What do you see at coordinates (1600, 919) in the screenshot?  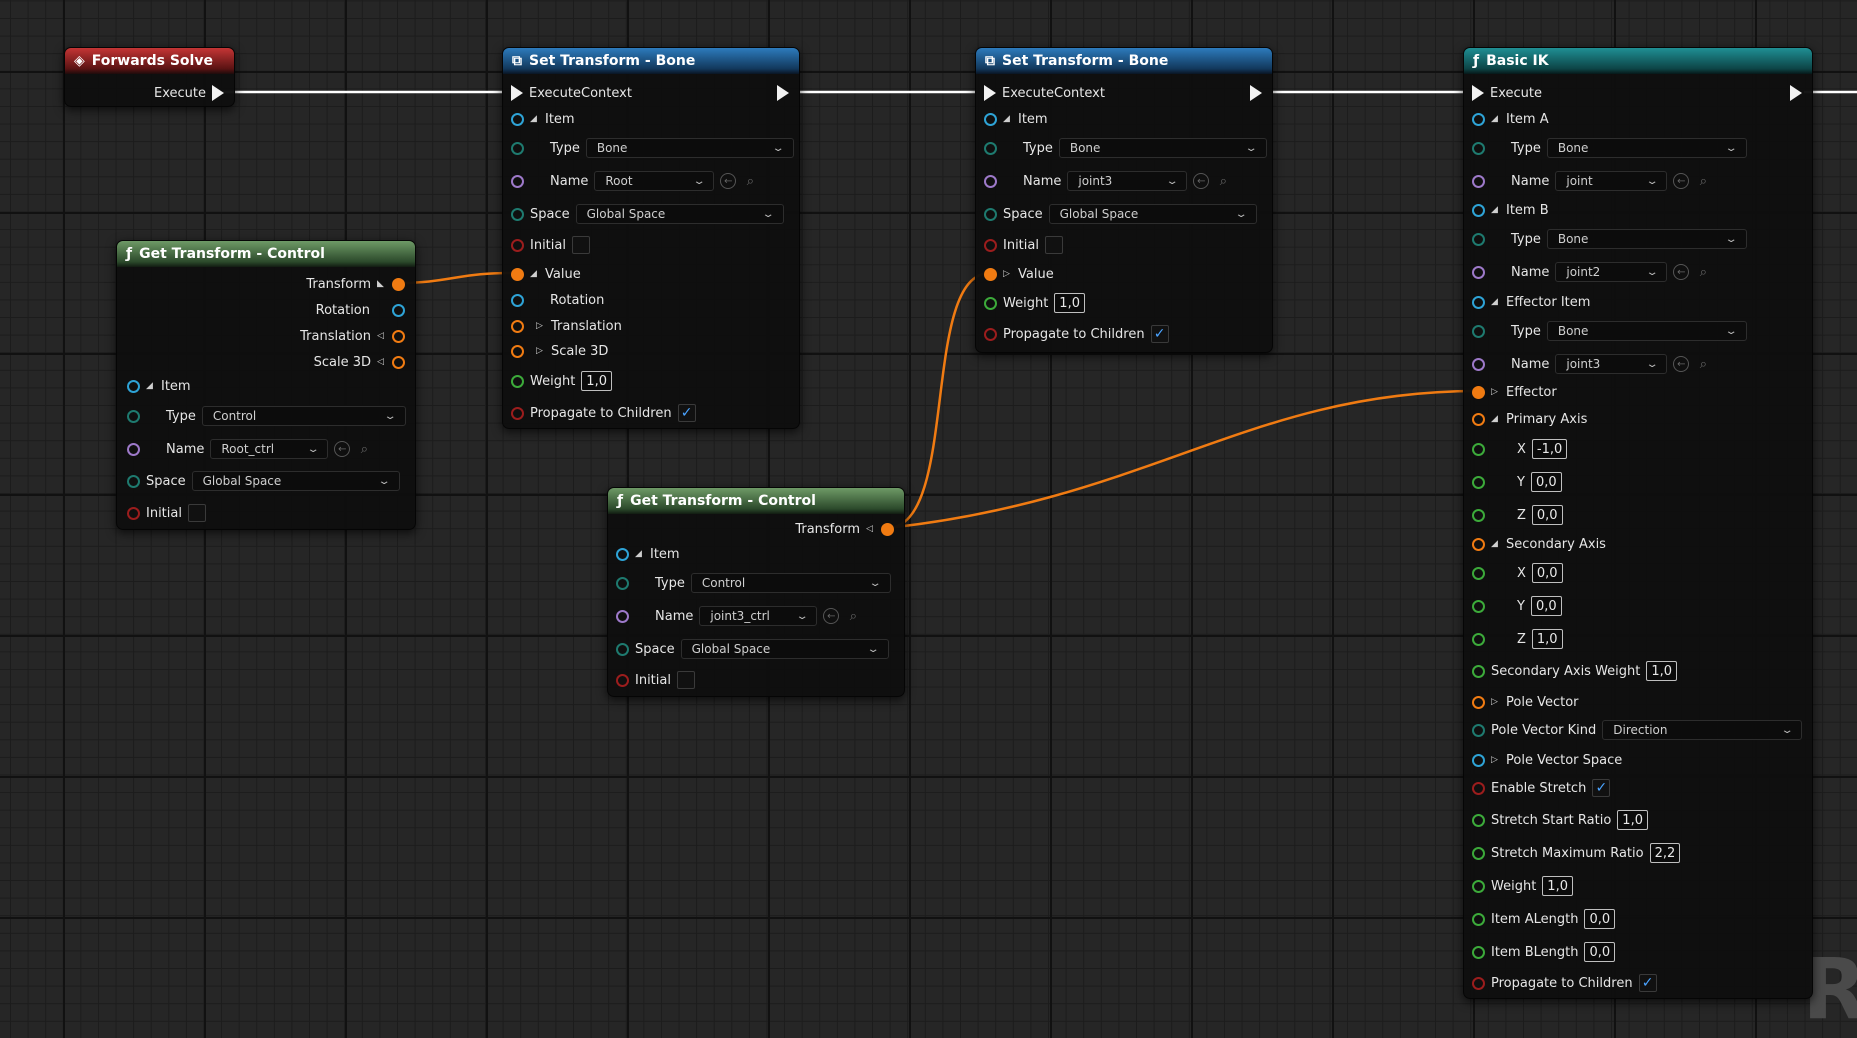 I see `alength-field: 0,0` at bounding box center [1600, 919].